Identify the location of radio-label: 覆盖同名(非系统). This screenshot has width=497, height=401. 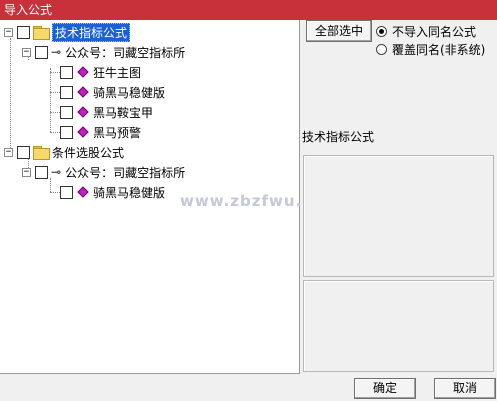
(438, 49).